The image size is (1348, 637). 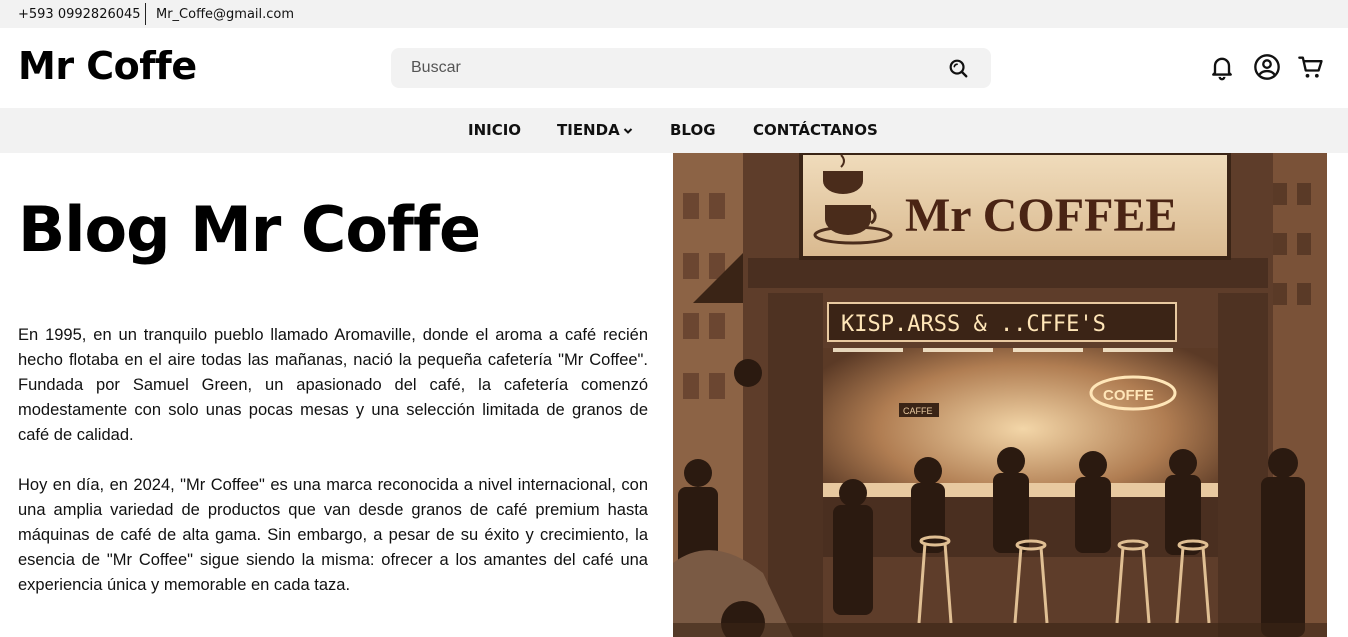 What do you see at coordinates (958, 68) in the screenshot?
I see `search-icon` at bounding box center [958, 68].